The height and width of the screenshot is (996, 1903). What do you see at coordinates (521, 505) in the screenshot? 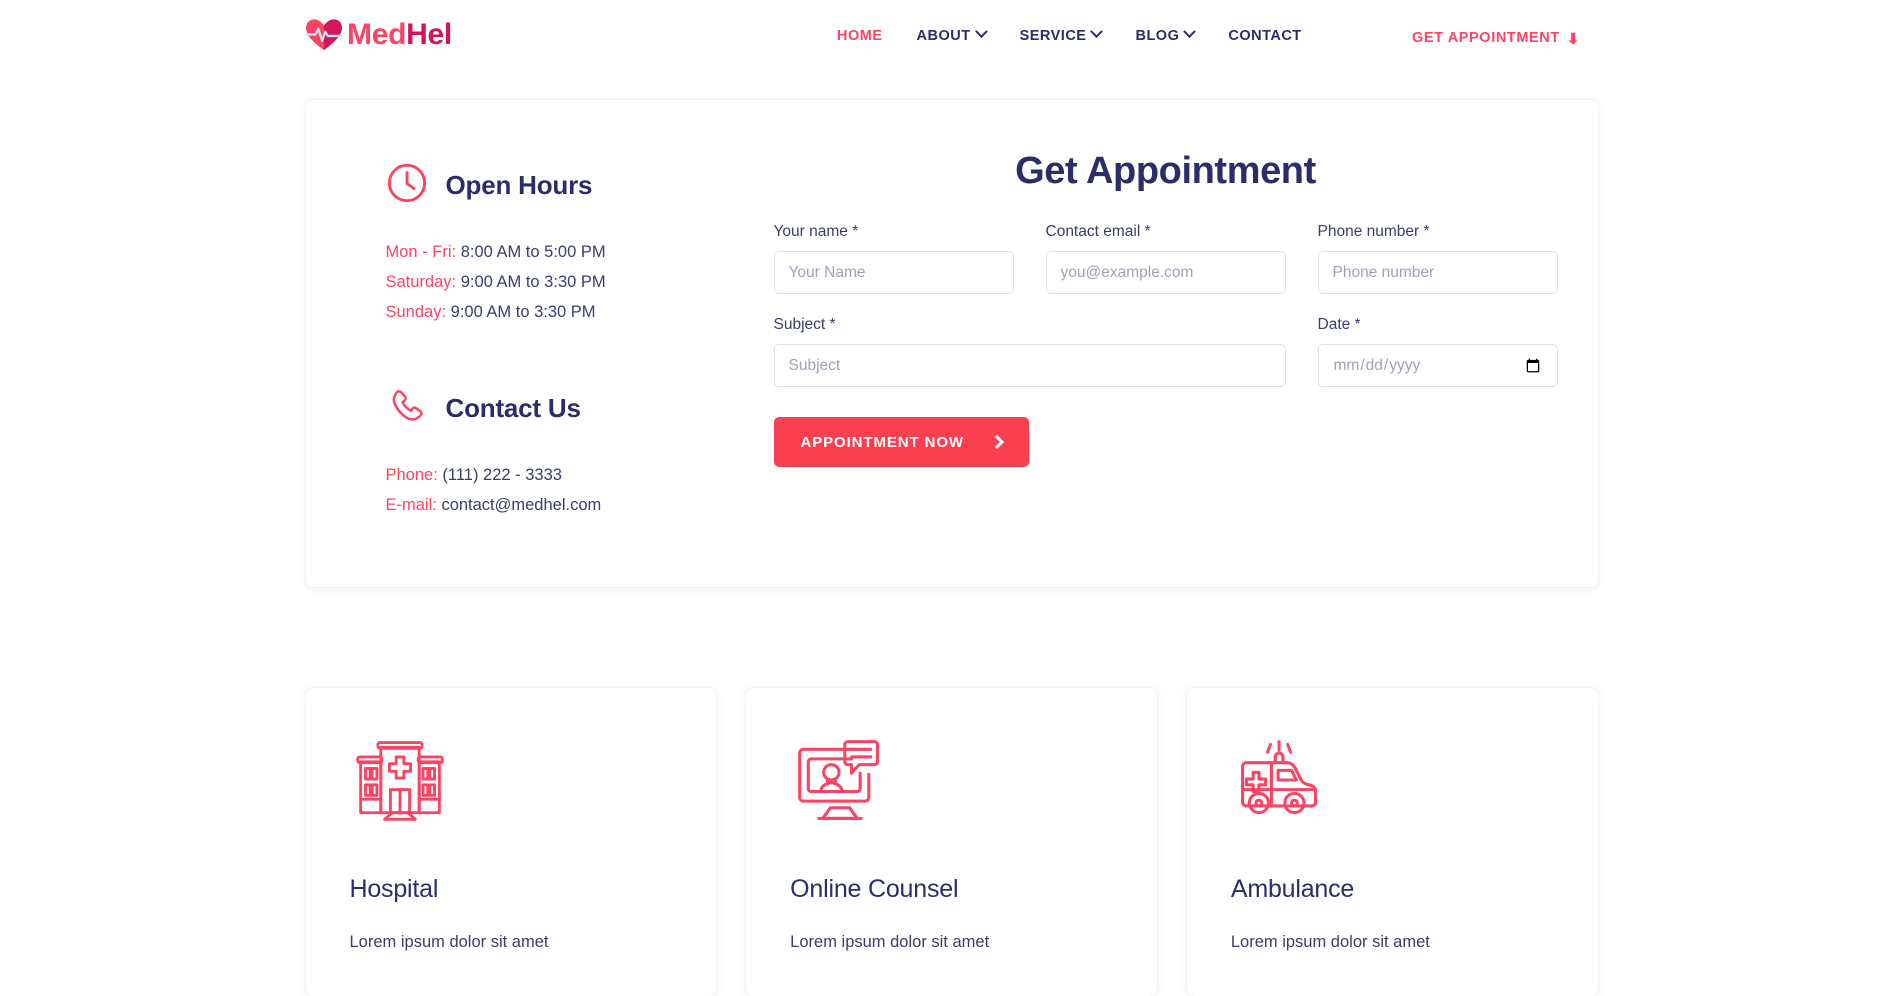
I see `contact-row-value: contact@medhel.com` at bounding box center [521, 505].